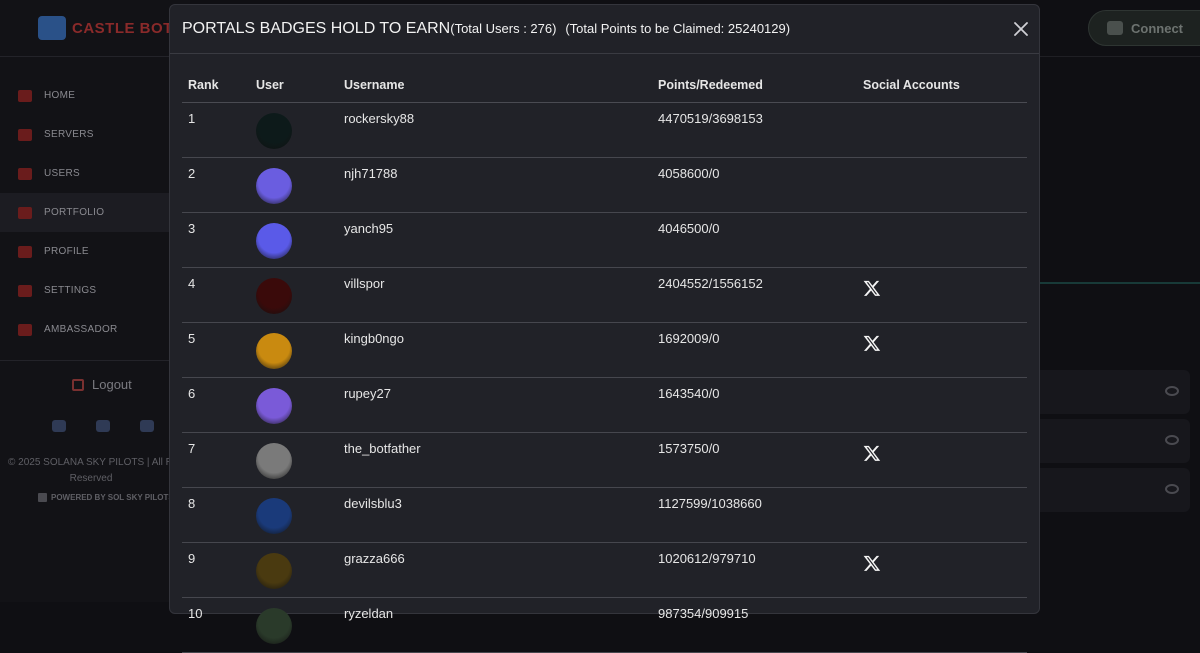 The image size is (1200, 653). Describe the element at coordinates (754, 185) in the screenshot. I see `points-cell: 4058600/0` at that location.